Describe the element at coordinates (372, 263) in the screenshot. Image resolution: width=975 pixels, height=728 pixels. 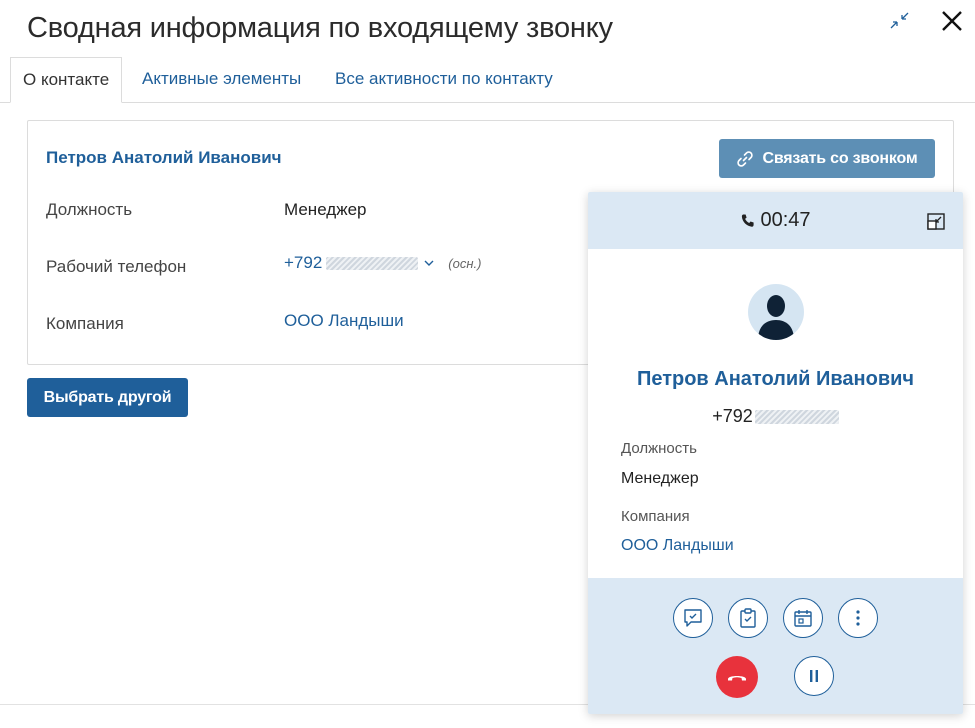
I see `masked-digits` at that location.